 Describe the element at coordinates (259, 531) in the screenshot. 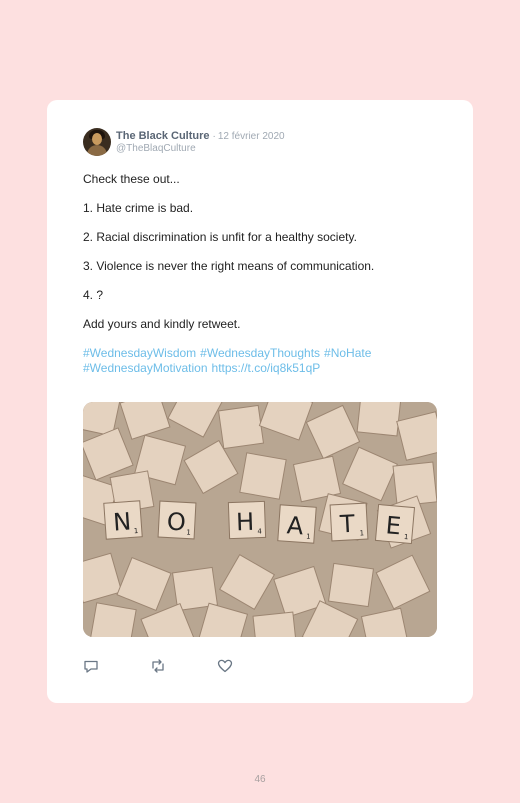

I see `tile-points: 4` at that location.